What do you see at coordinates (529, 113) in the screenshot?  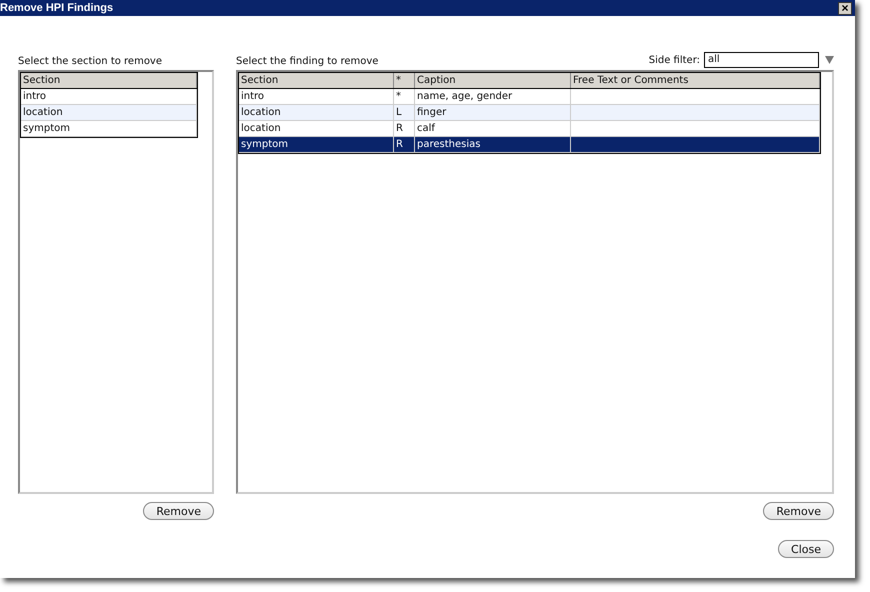 I see `table-row: location L finger` at bounding box center [529, 113].